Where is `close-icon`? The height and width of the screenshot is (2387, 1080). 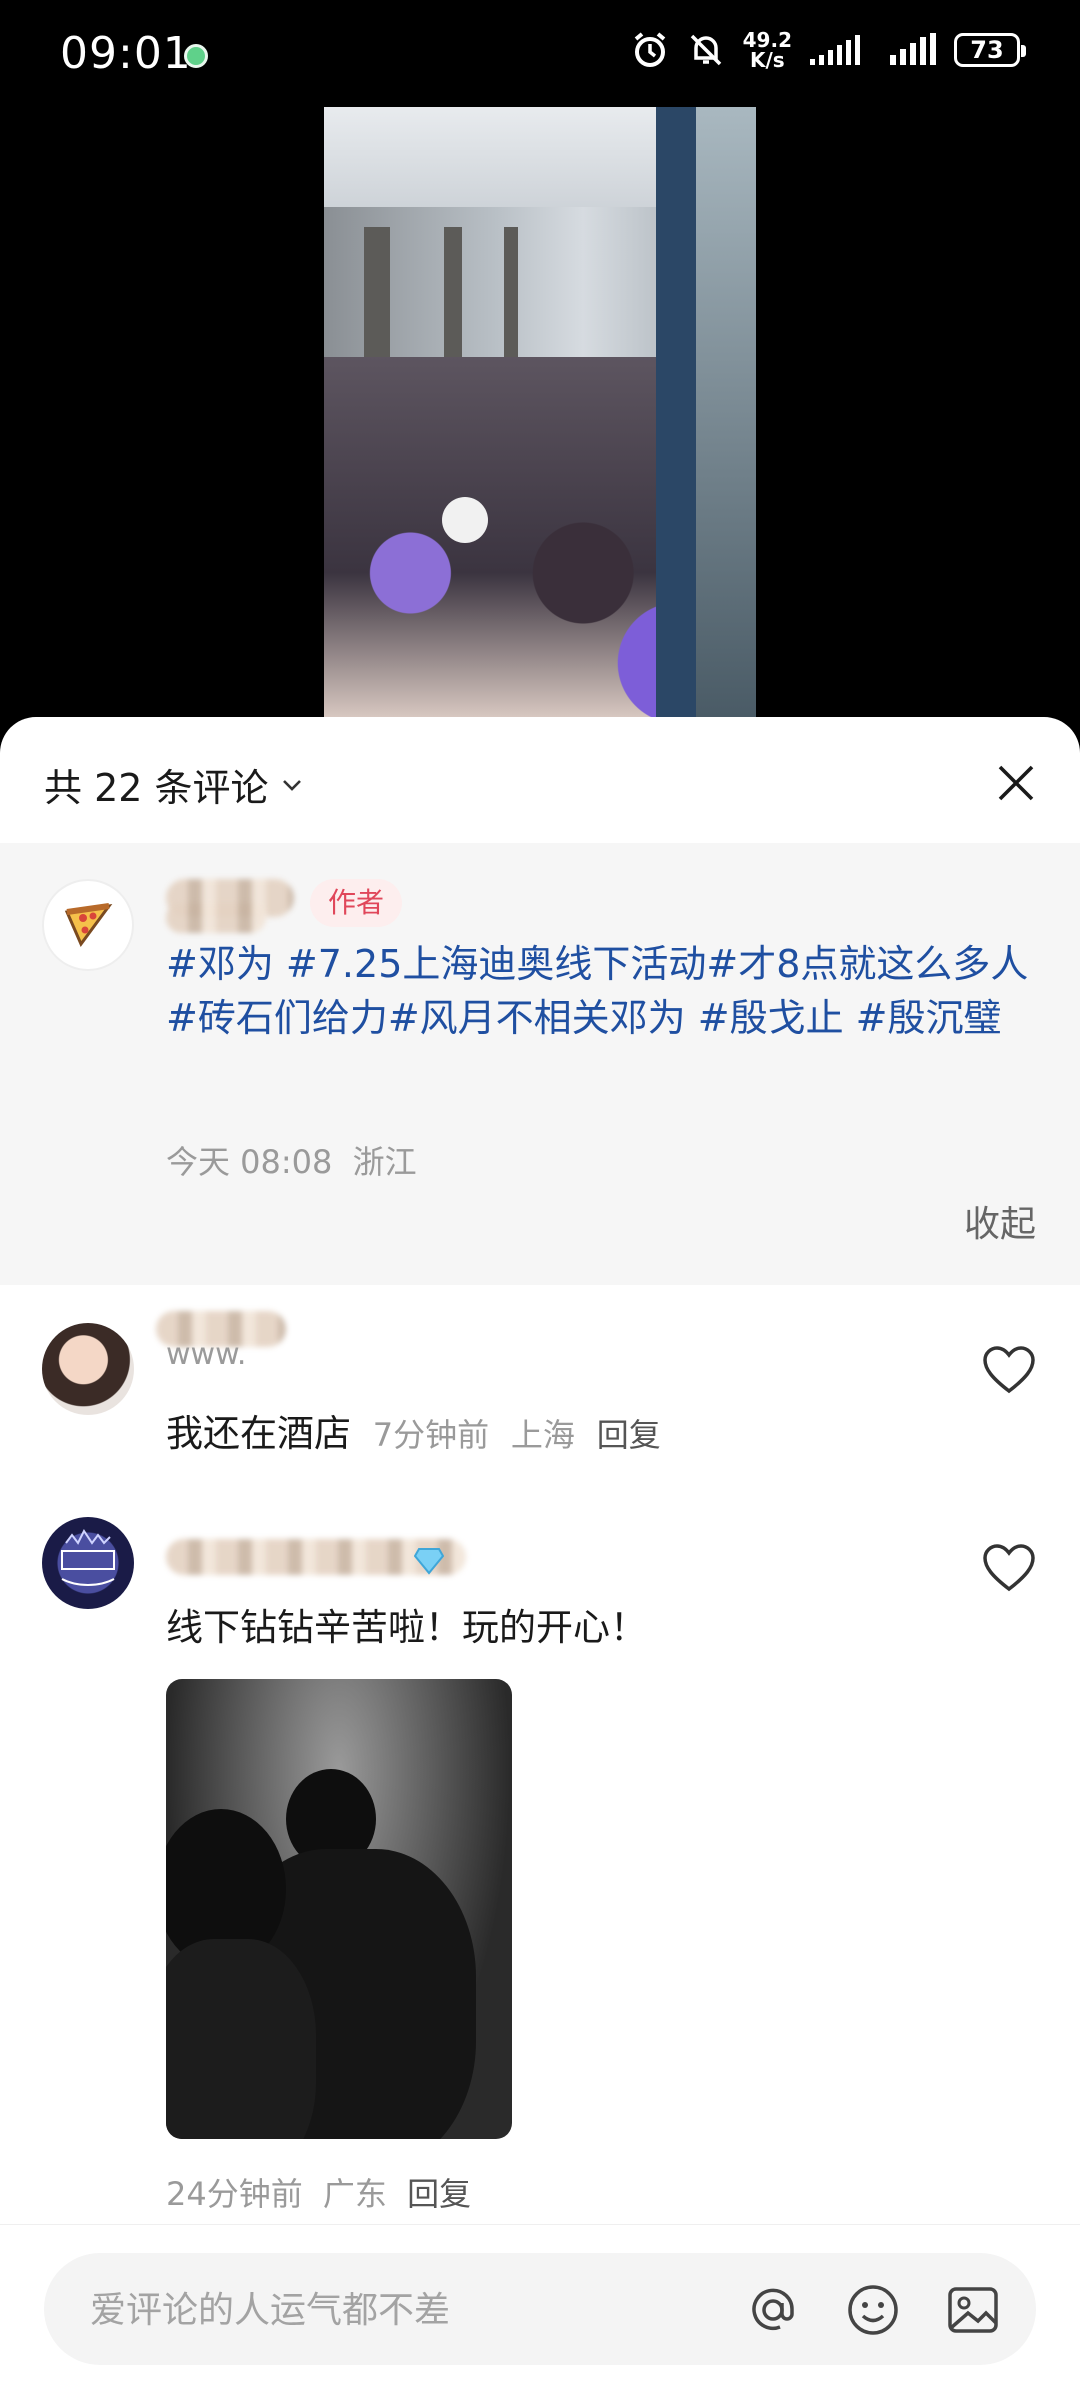
close-icon is located at coordinates (1016, 783).